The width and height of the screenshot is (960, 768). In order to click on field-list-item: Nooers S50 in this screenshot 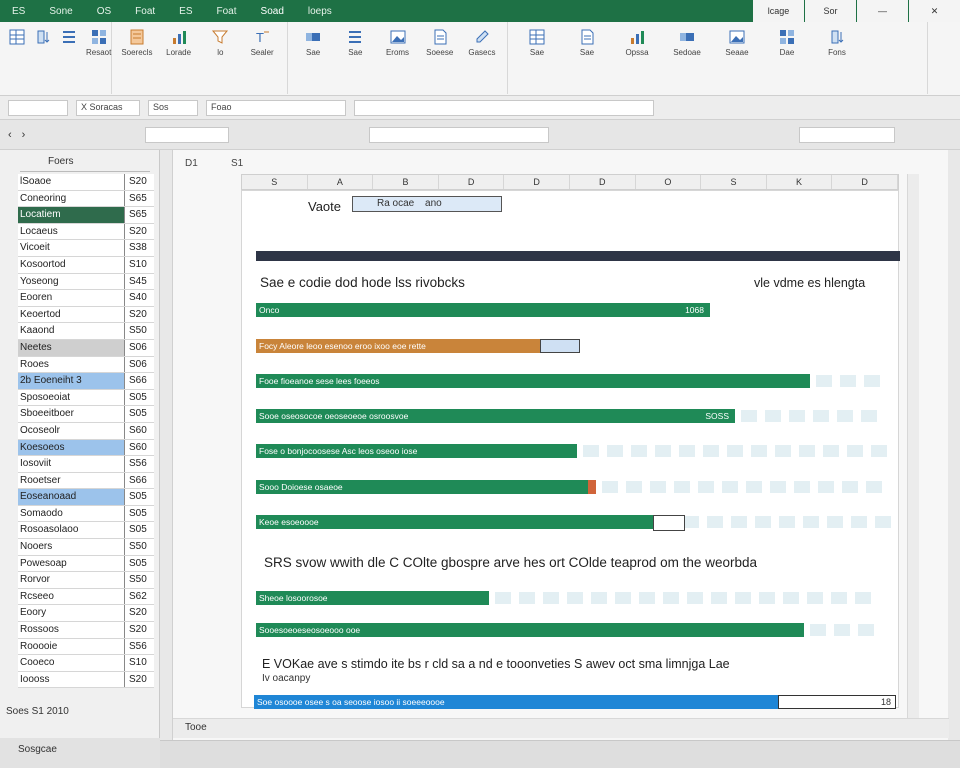, I will do `click(86, 547)`.